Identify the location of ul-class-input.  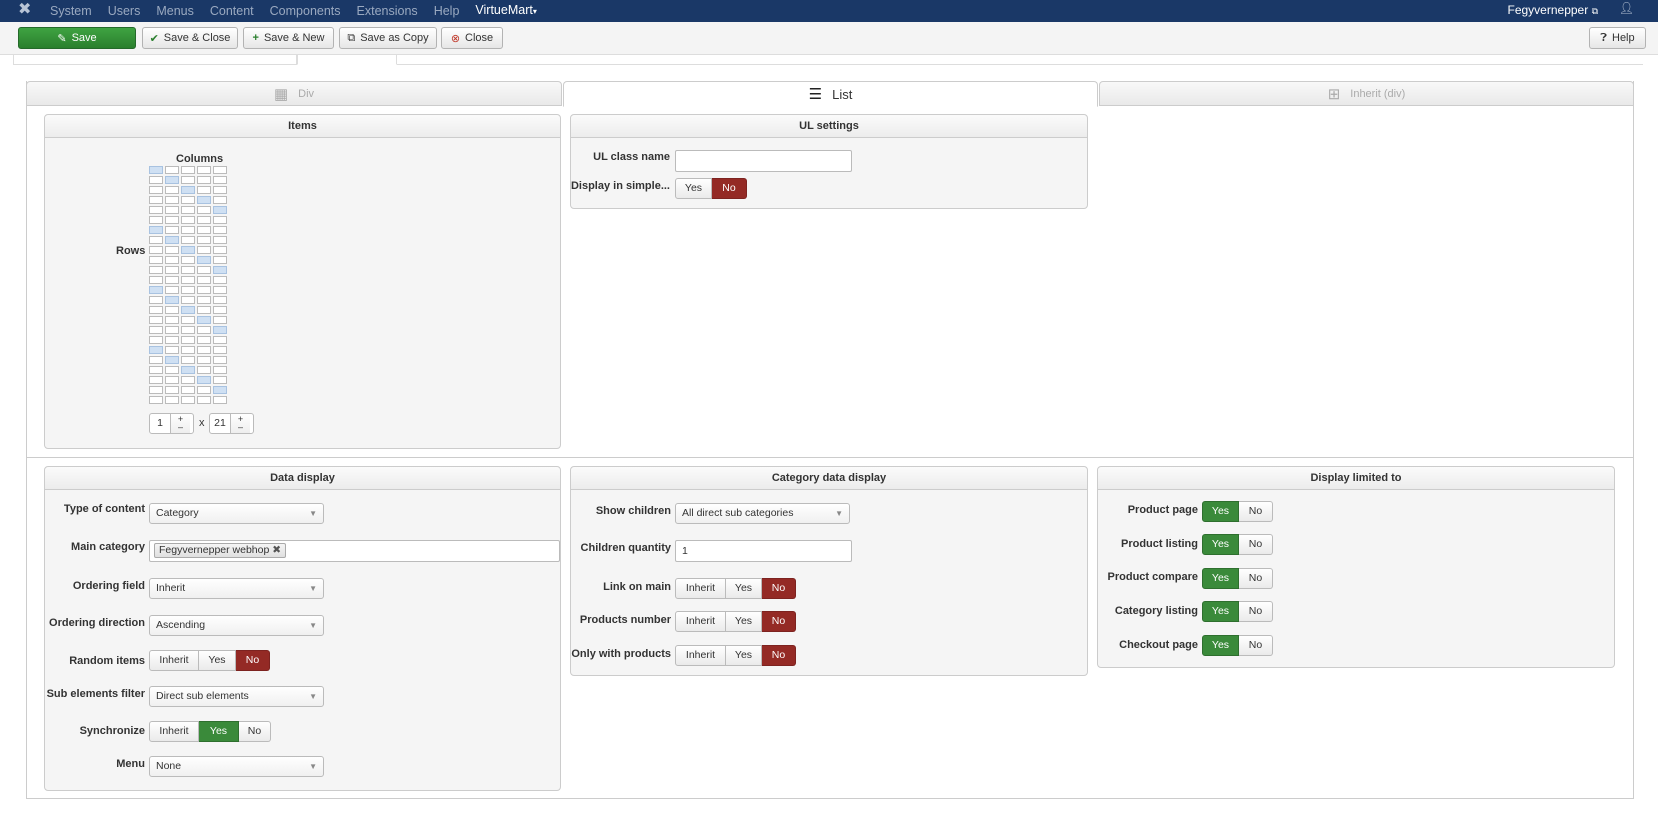
(763, 161).